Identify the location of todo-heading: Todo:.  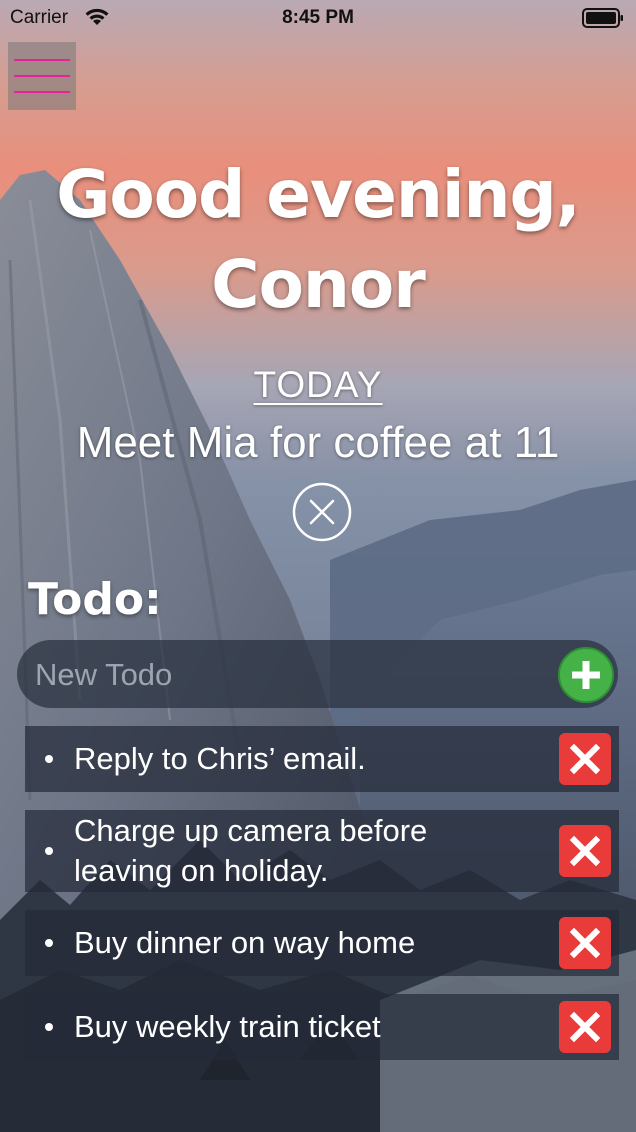
(95, 599).